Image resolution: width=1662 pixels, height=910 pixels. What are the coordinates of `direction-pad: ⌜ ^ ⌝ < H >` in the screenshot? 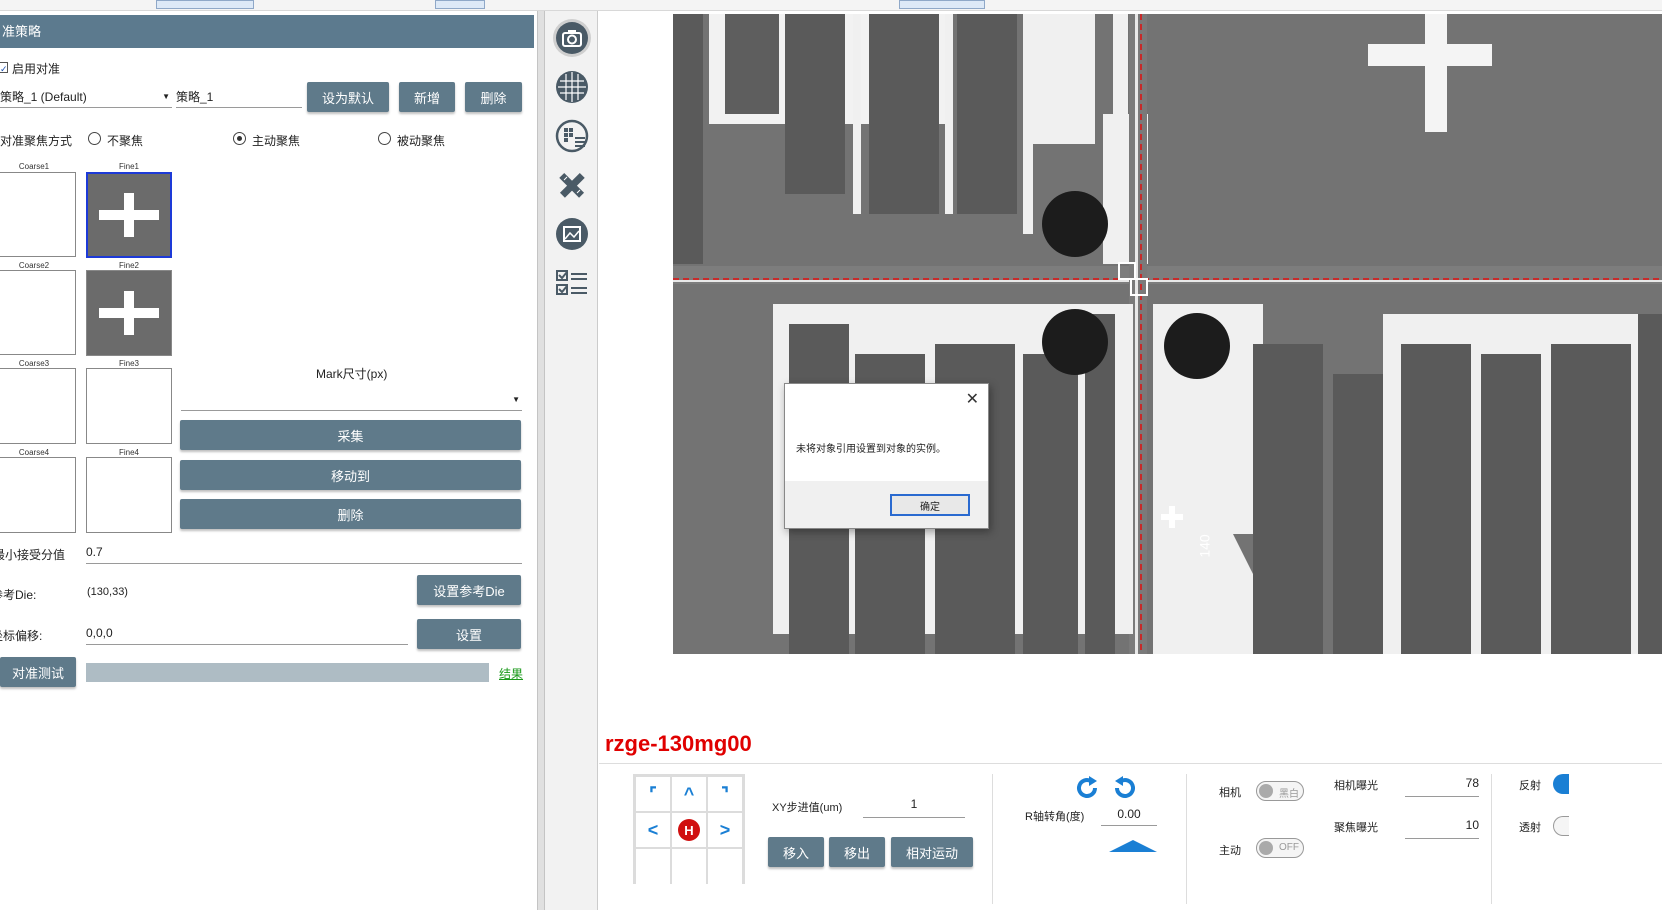 It's located at (689, 829).